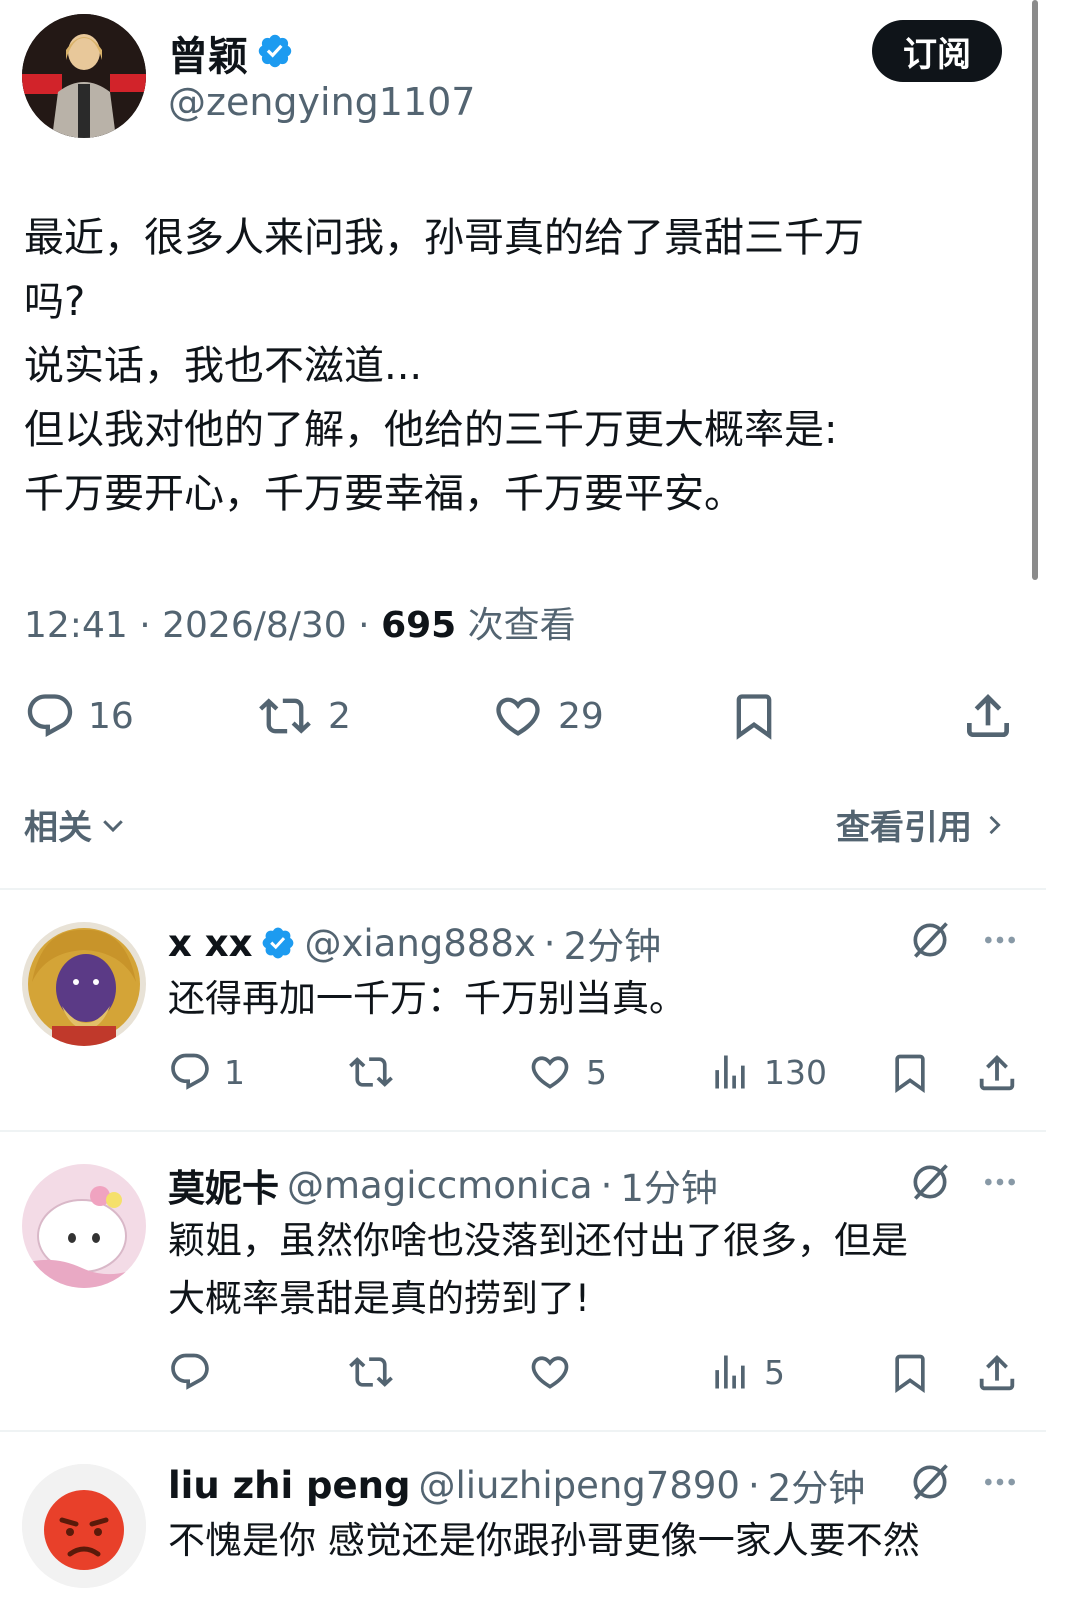 This screenshot has height=1617, width=1078. I want to click on reply-author-handle: @liuzhipeng7890, so click(579, 1485).